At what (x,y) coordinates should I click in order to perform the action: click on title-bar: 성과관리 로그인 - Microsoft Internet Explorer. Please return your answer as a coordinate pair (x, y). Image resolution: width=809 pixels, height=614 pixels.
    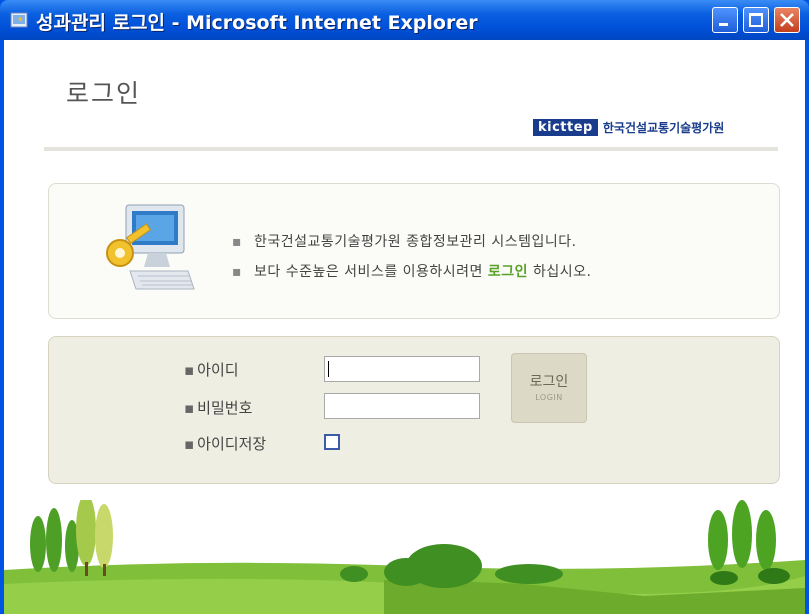
    Looking at the image, I should click on (404, 20).